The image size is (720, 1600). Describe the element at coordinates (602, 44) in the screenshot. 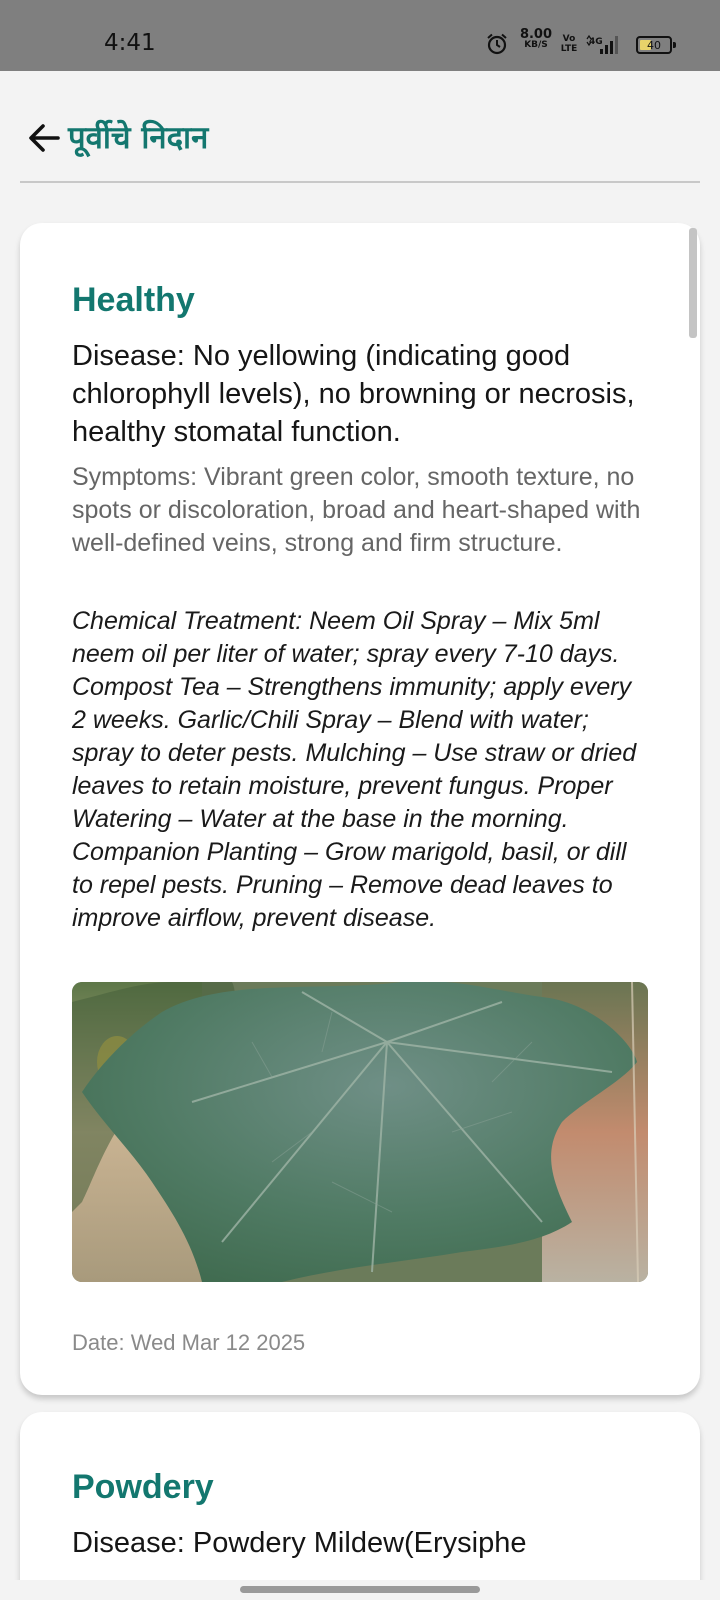

I see `signal-icon: 4G` at that location.